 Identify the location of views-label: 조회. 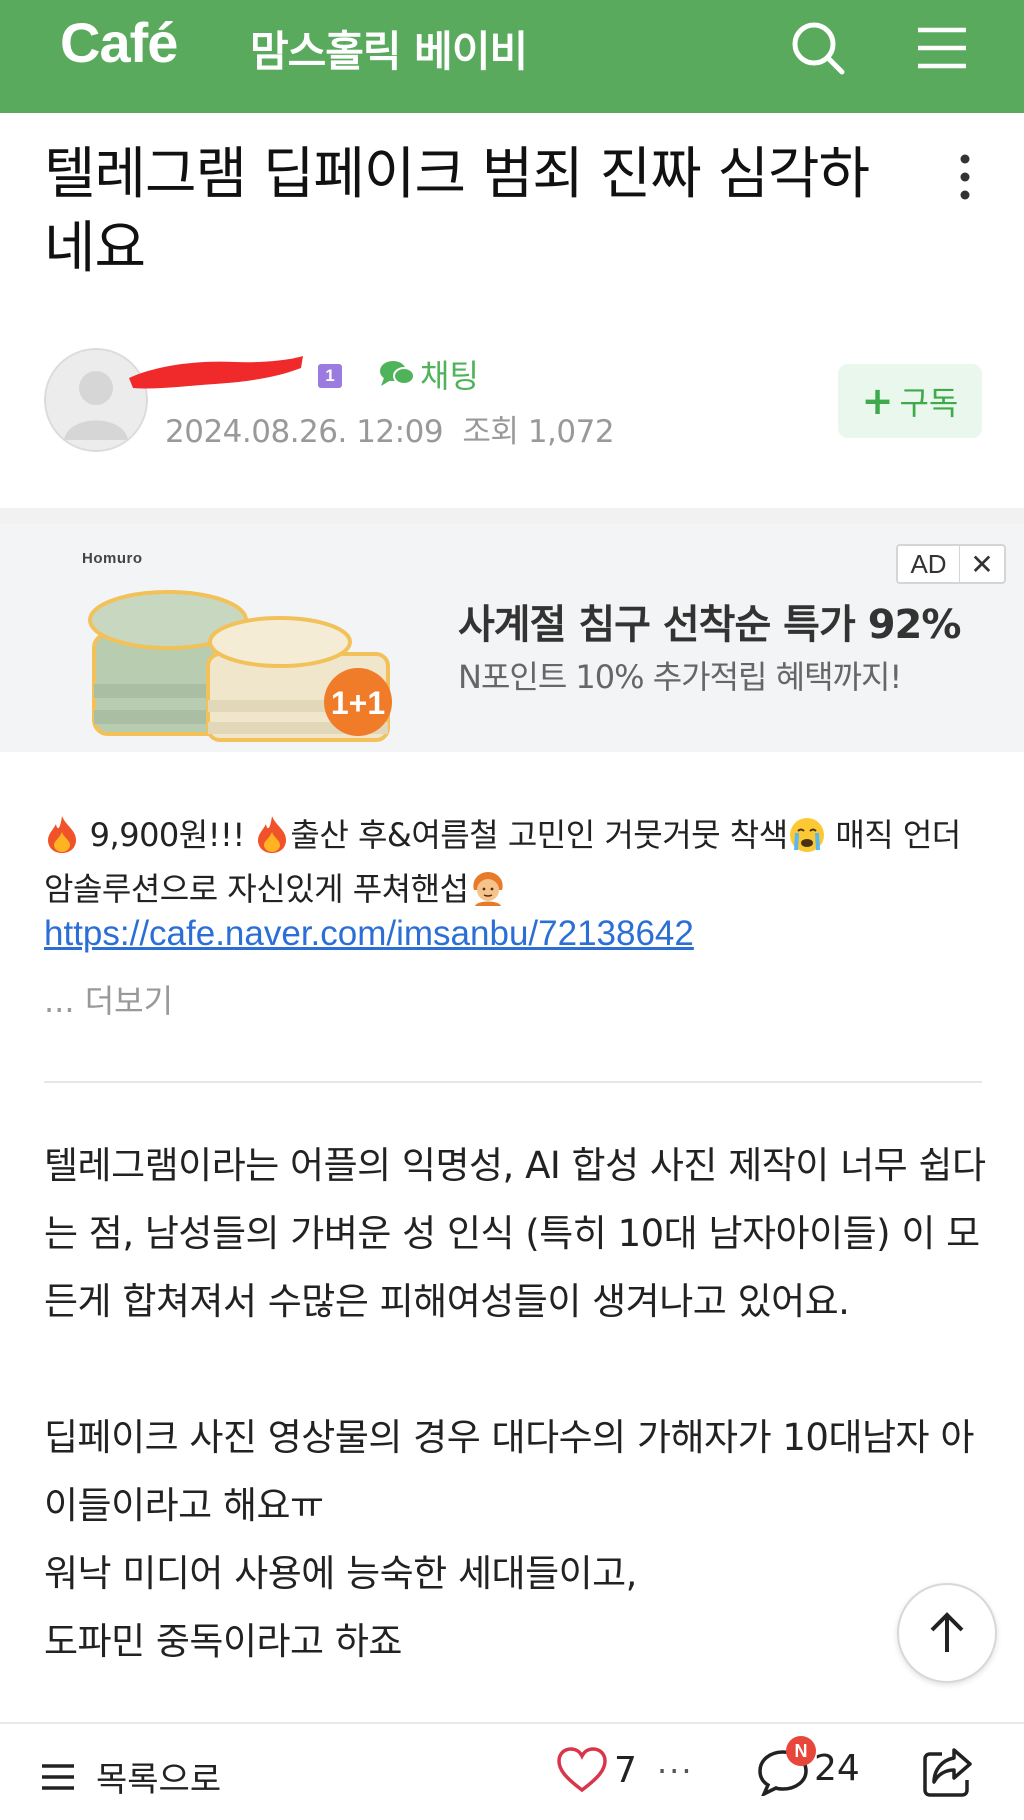
(490, 432).